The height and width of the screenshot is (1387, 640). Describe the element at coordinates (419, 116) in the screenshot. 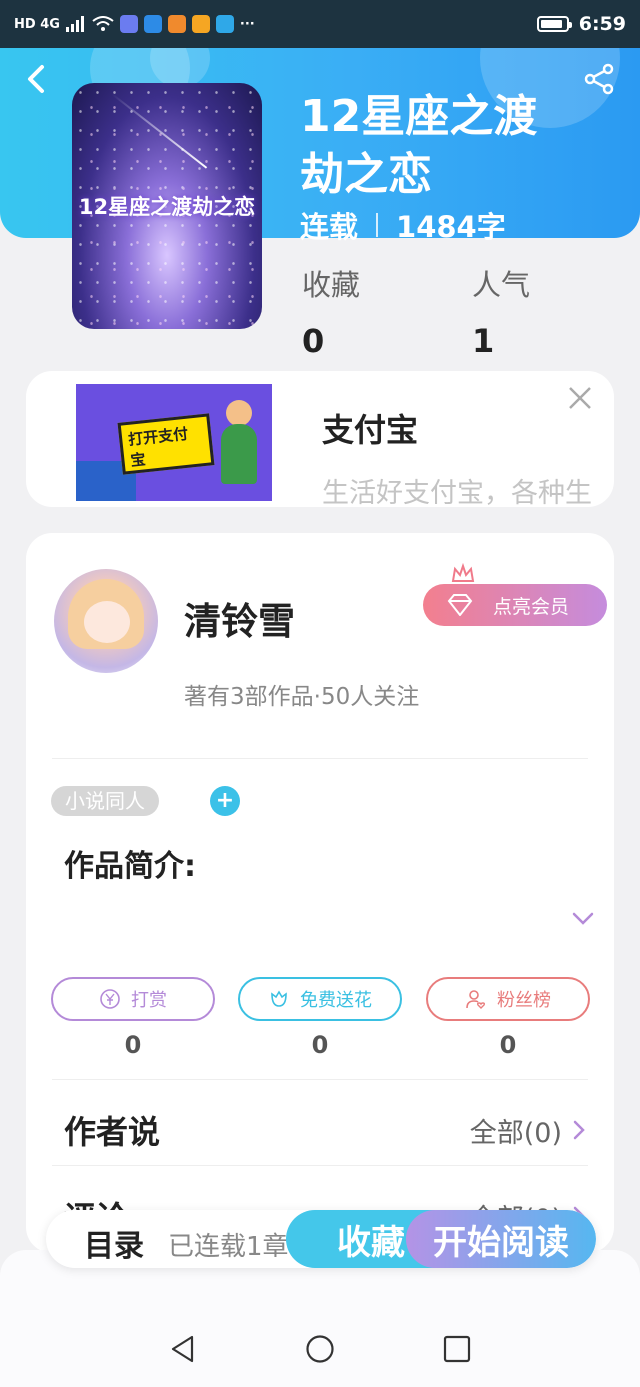

I see `book-title-line-1: 12星座之渡` at that location.